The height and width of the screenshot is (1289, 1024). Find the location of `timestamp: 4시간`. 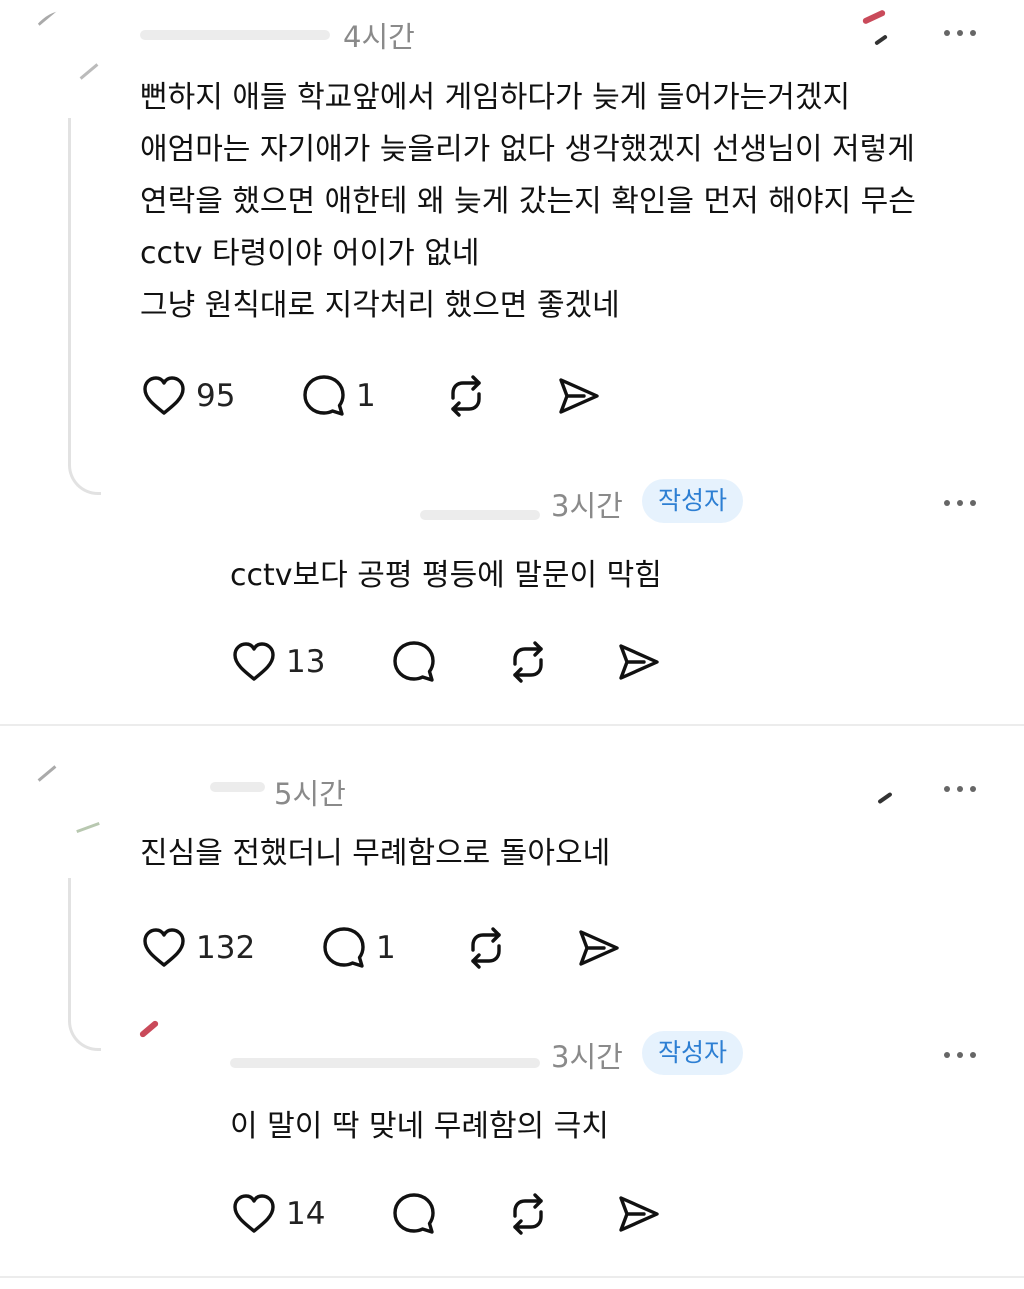

timestamp: 4시간 is located at coordinates (379, 37).